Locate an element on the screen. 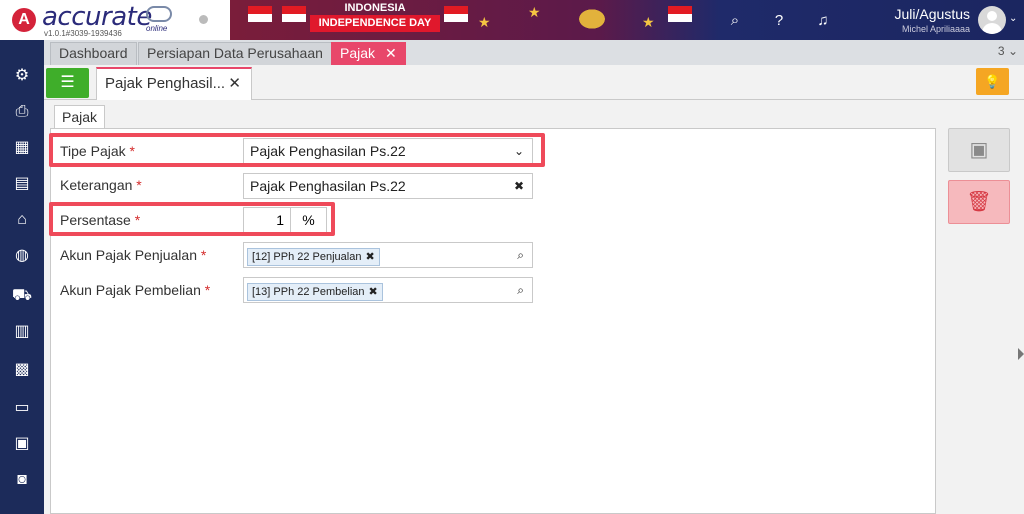 This screenshot has width=1024, height=514. delete-button: 🗑 is located at coordinates (979, 202).